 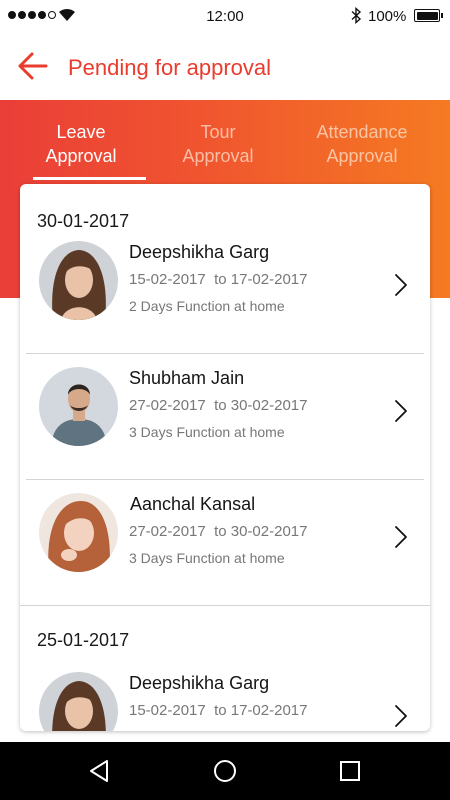 What do you see at coordinates (225, 695) in the screenshot?
I see `list-item: Deepshikha Garg 15-02-2017 to 17-02-2017` at bounding box center [225, 695].